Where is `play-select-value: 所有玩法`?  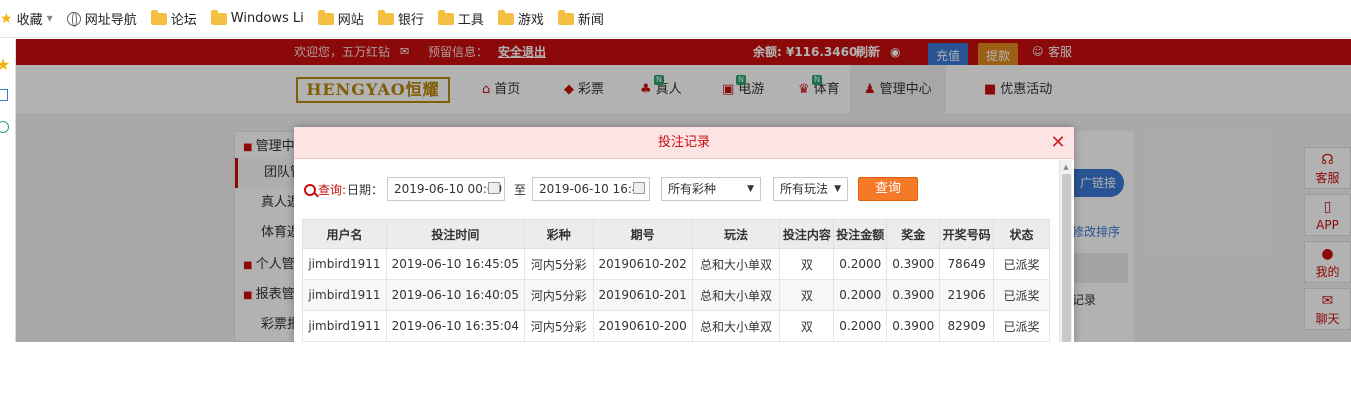 play-select-value: 所有玩法 is located at coordinates (804, 189).